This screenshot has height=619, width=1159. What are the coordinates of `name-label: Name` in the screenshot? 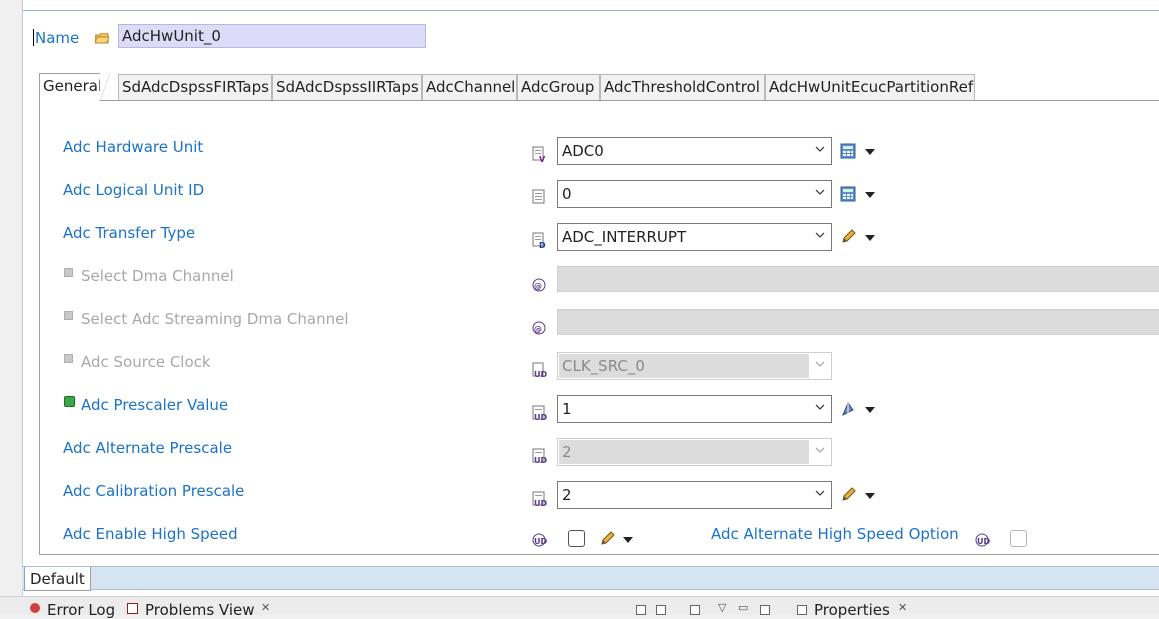 It's located at (56, 38).